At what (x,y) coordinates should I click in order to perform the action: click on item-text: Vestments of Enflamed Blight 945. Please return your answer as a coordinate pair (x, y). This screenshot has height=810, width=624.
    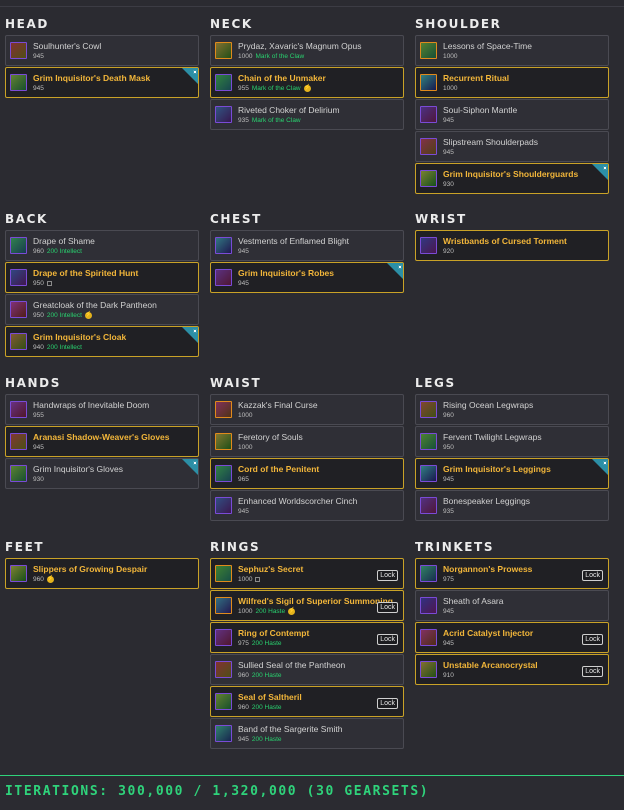
    Looking at the image, I should click on (293, 246).